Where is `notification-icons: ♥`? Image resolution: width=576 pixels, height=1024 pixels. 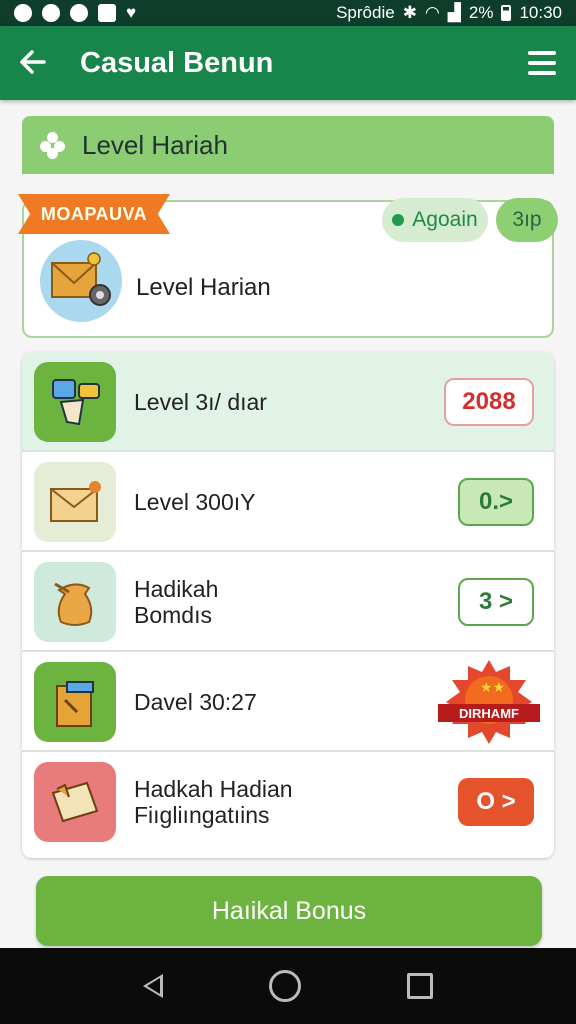
notification-icons: ♥ is located at coordinates (75, 13).